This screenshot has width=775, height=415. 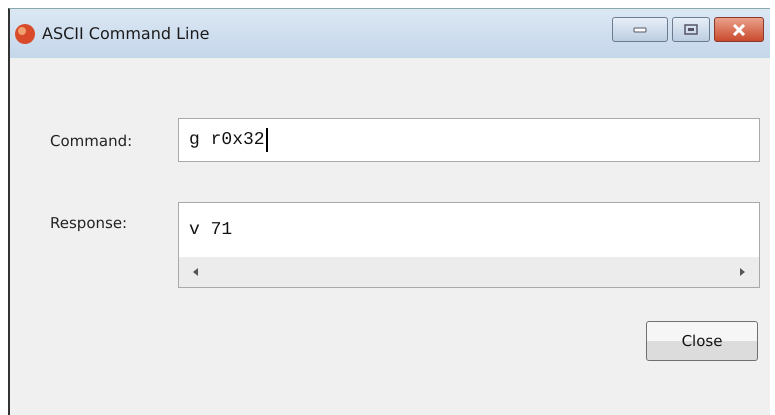 What do you see at coordinates (126, 33) in the screenshot?
I see `window-title: ASCII Command Line` at bounding box center [126, 33].